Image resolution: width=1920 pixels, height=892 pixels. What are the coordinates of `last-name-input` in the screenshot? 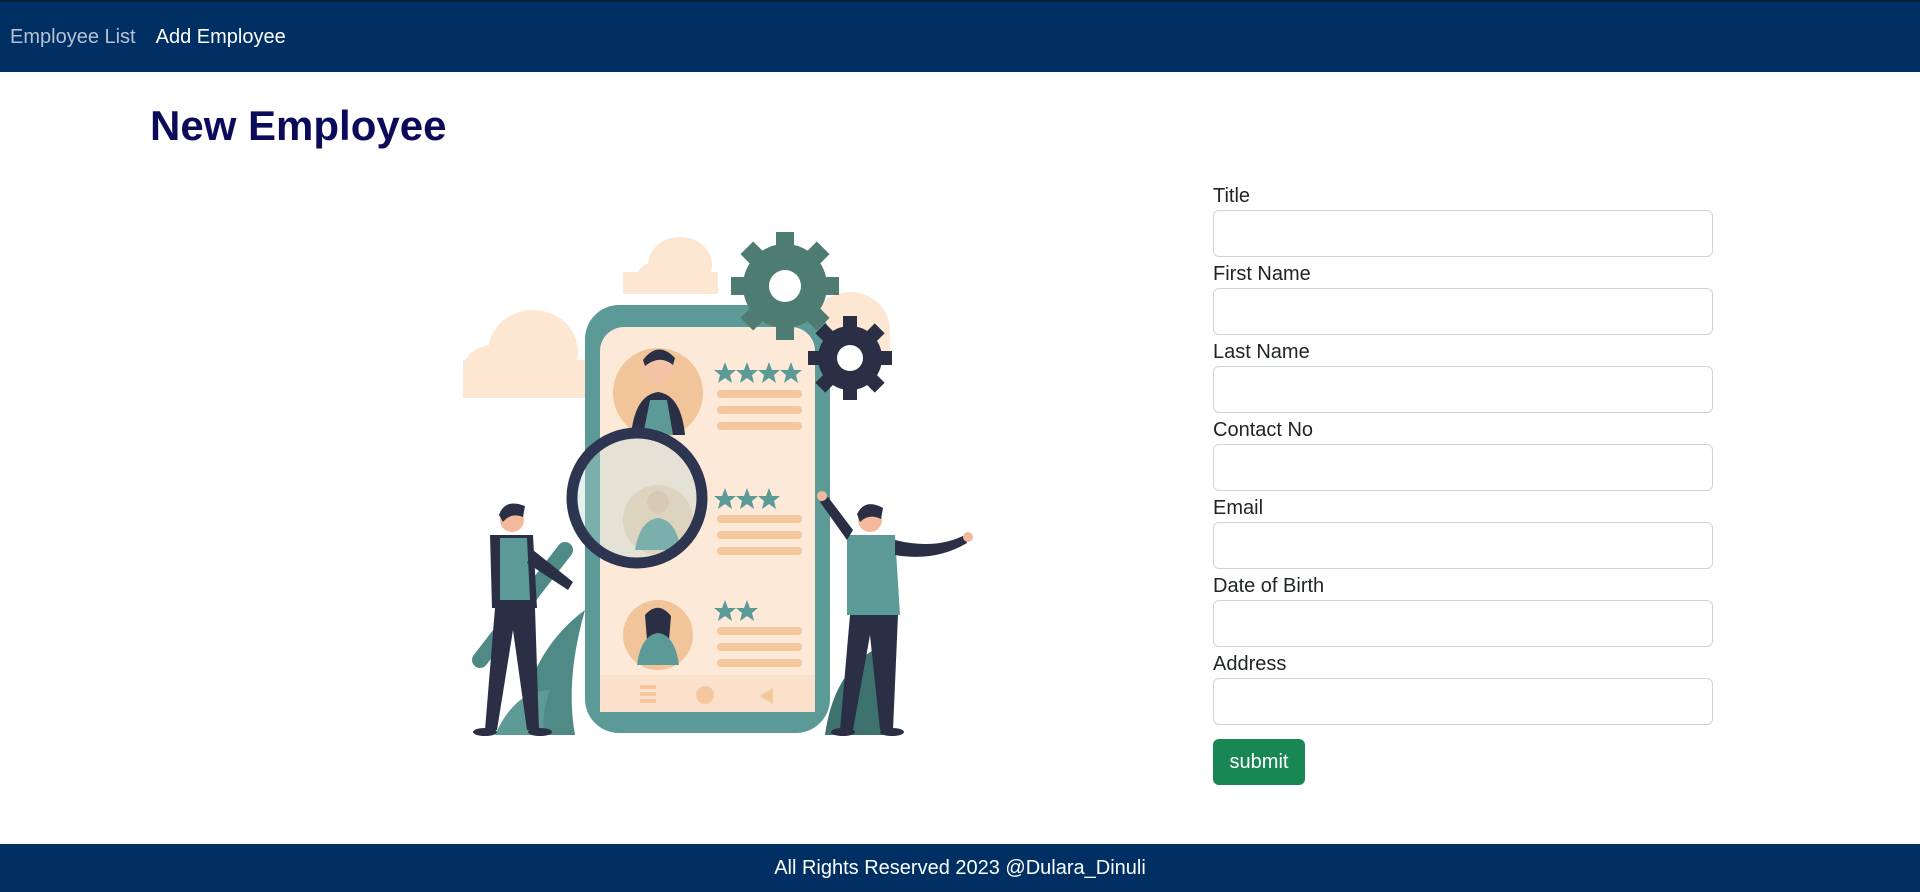 It's located at (1463, 389).